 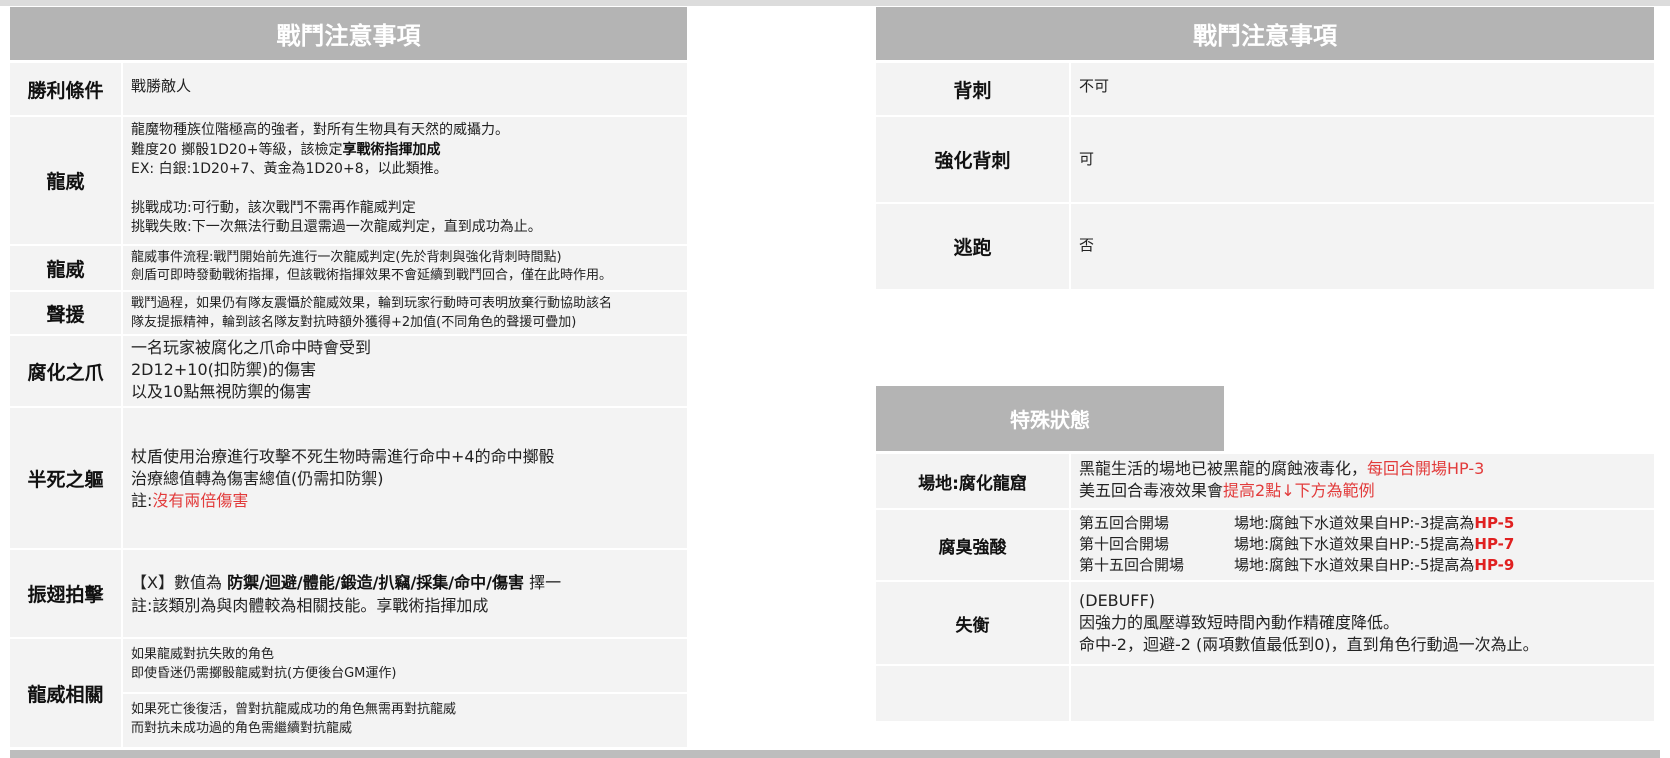 I want to click on claw-line: 2D12+10(扣防禦)的傷害, so click(x=224, y=369).